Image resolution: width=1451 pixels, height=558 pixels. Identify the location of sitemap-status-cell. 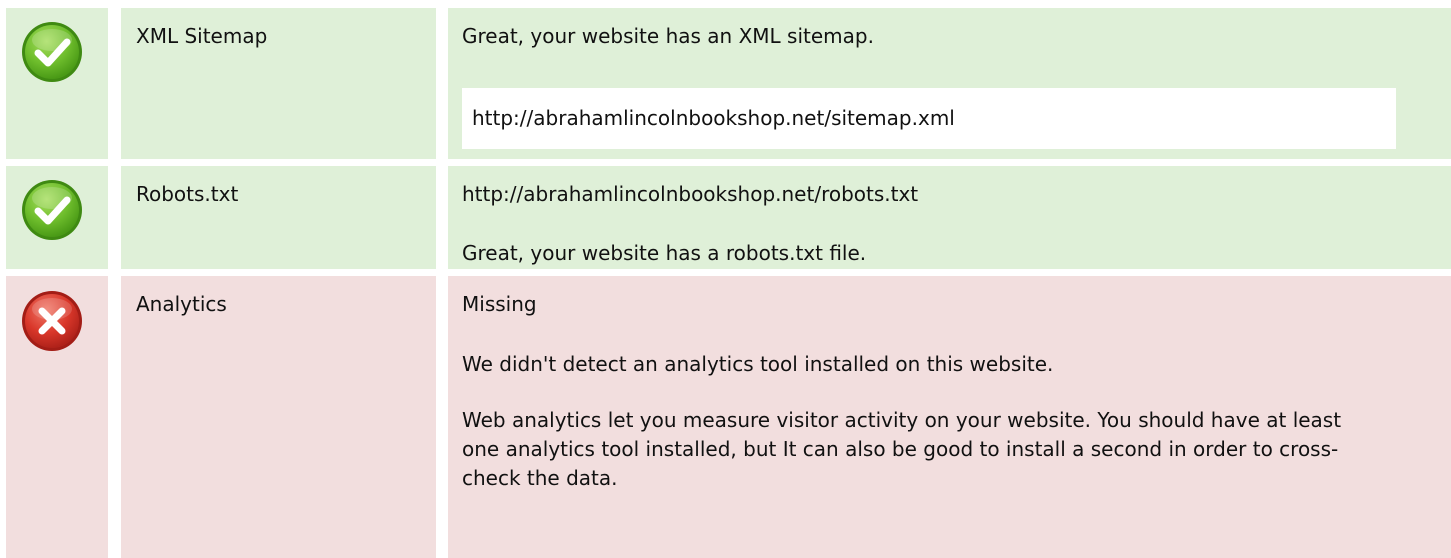
(57, 83).